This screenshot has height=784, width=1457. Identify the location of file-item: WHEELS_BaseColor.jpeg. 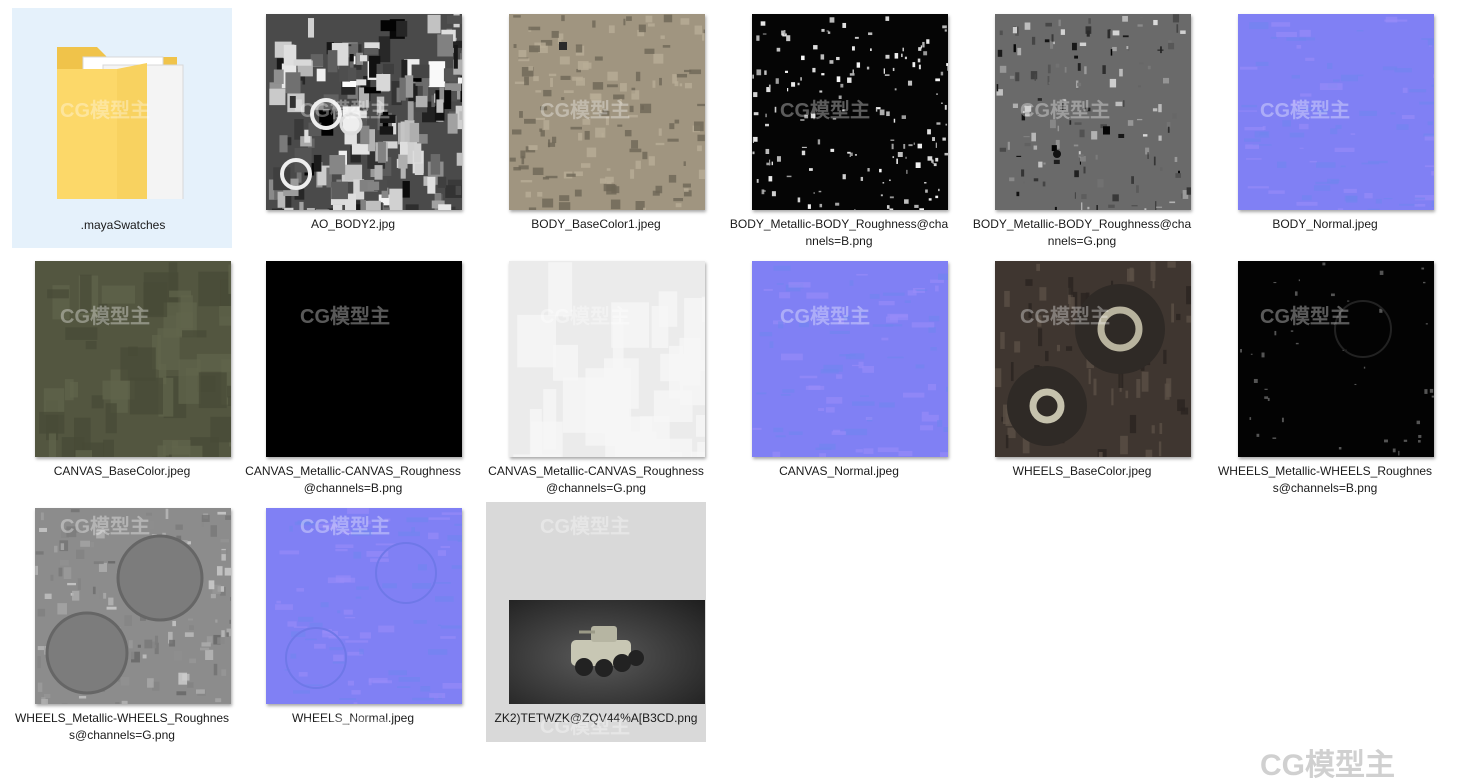
(1082, 375).